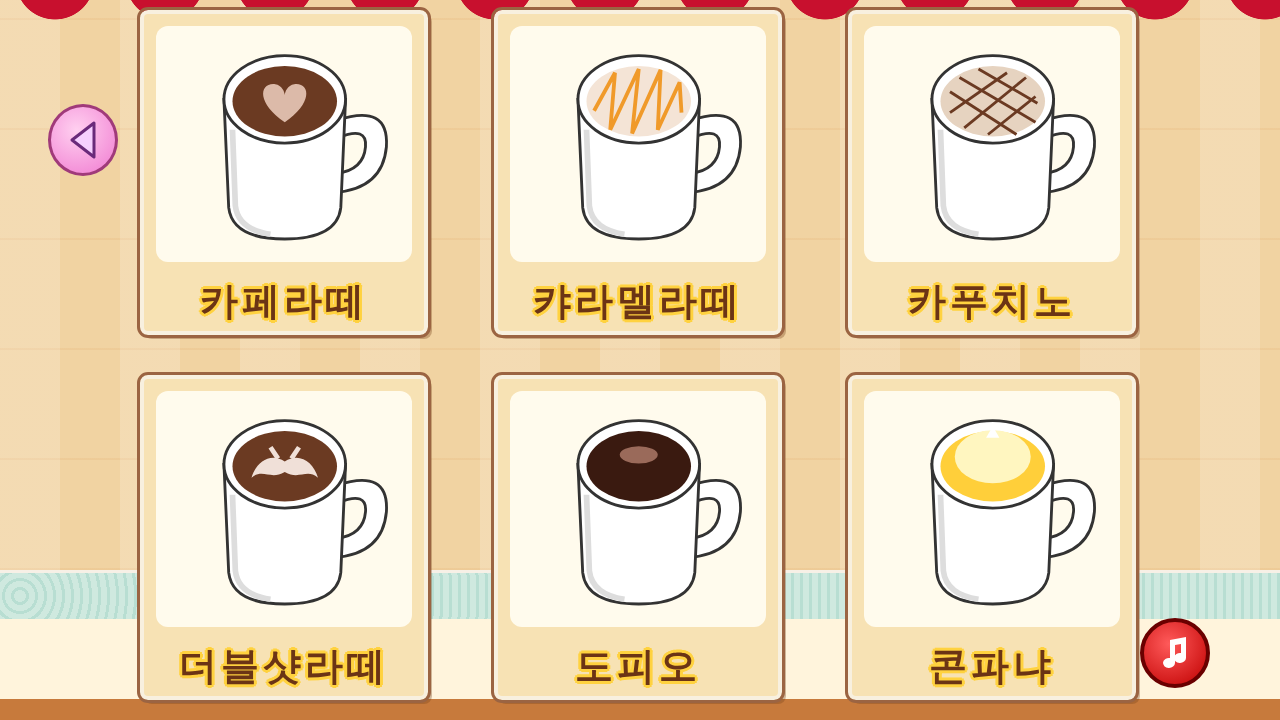  I want to click on drink-name: 콘파냐, so click(992, 666).